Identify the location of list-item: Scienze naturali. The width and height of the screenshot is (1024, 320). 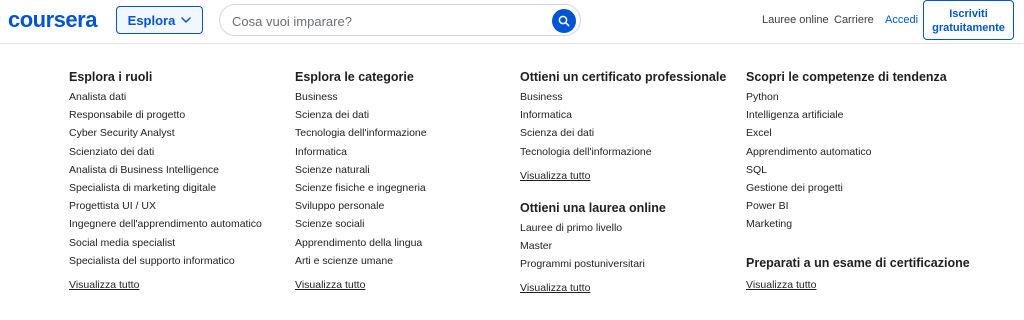
(405, 172).